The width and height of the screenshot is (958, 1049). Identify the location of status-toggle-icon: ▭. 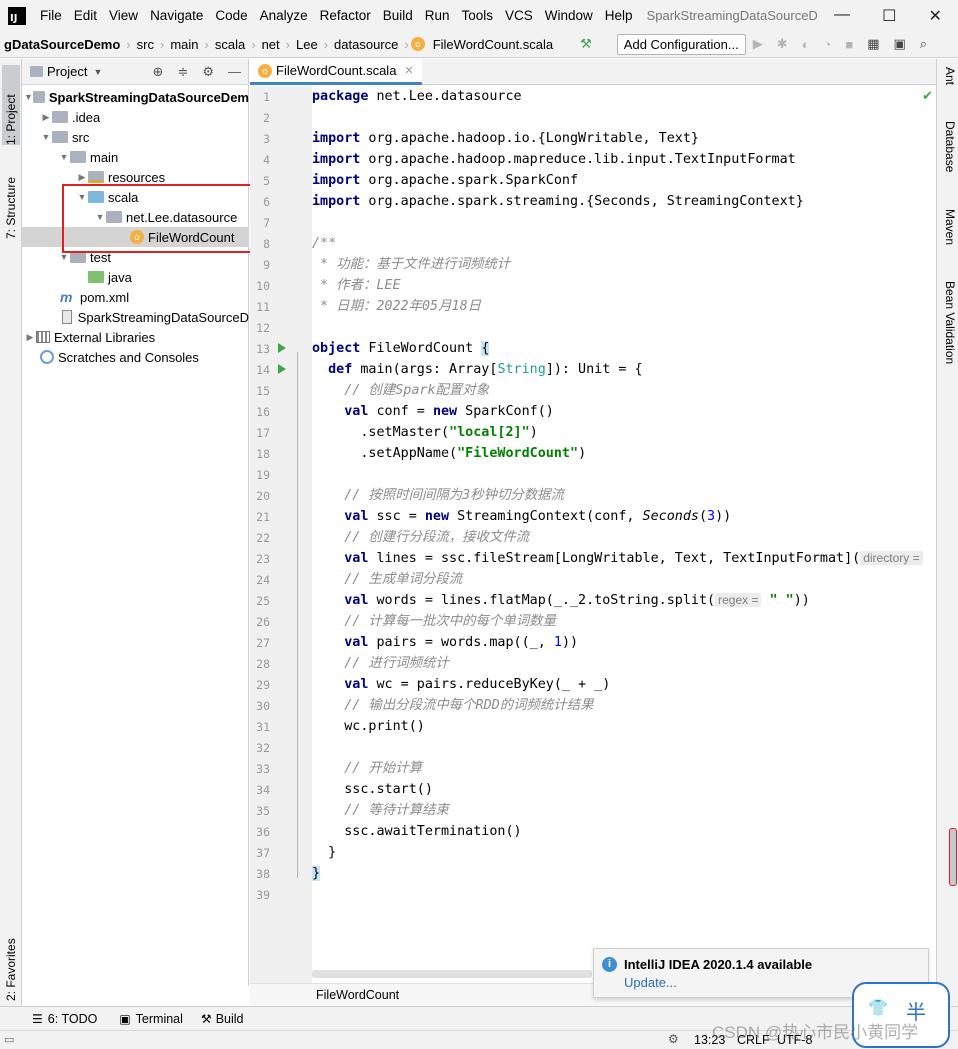
(9, 1039).